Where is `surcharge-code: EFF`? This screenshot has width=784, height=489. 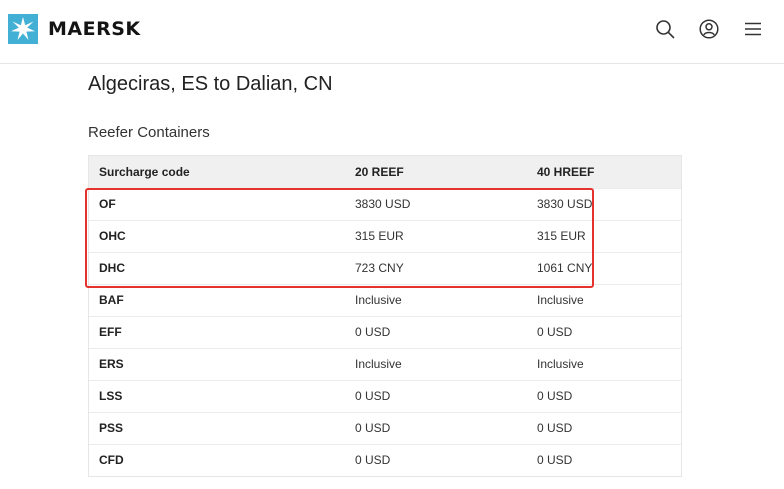
surcharge-code: EFF is located at coordinates (110, 332).